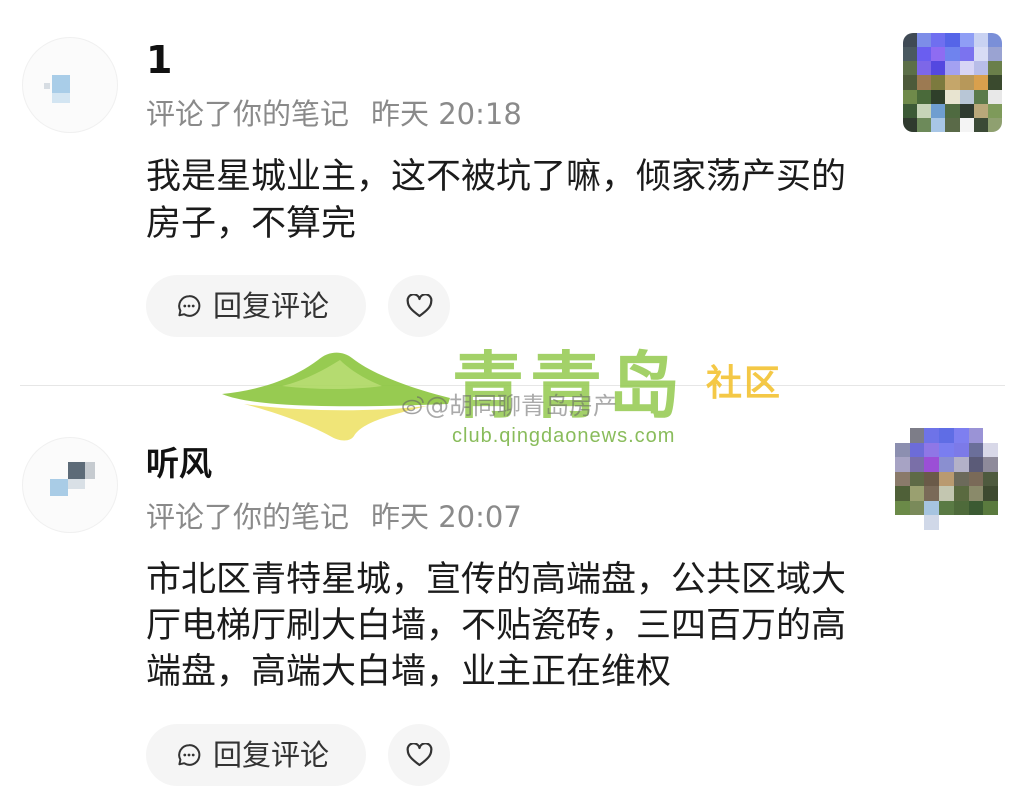 Image resolution: width=1027 pixels, height=789 pixels. Describe the element at coordinates (446, 114) in the screenshot. I see `timestamp: 昨天 20:18` at that location.